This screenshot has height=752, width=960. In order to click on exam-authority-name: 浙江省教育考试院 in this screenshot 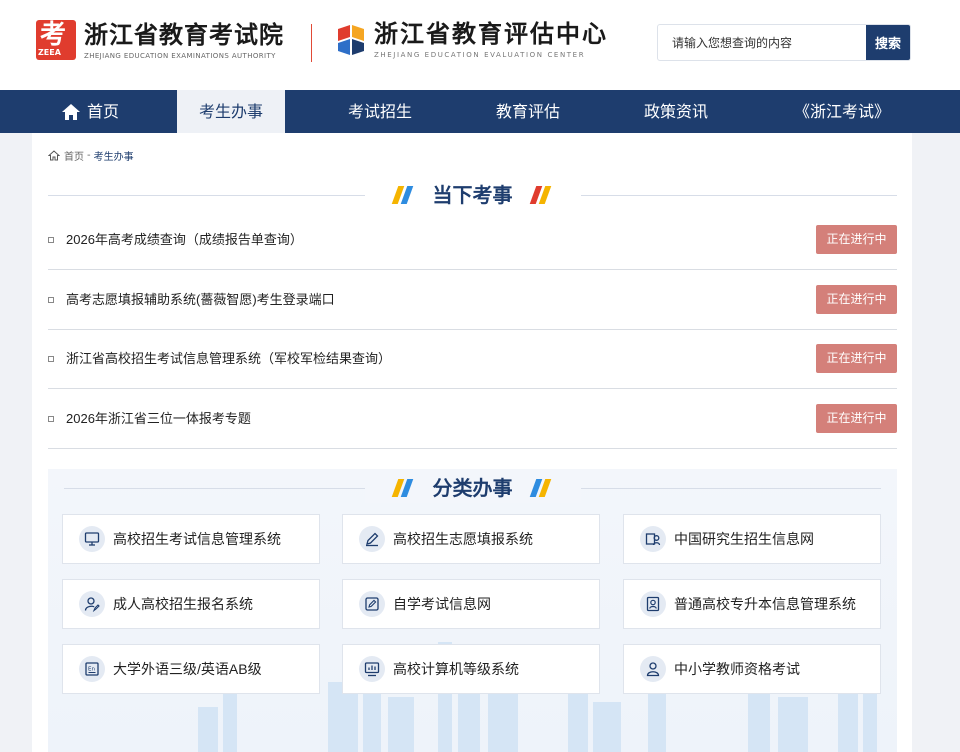, I will do `click(184, 34)`.